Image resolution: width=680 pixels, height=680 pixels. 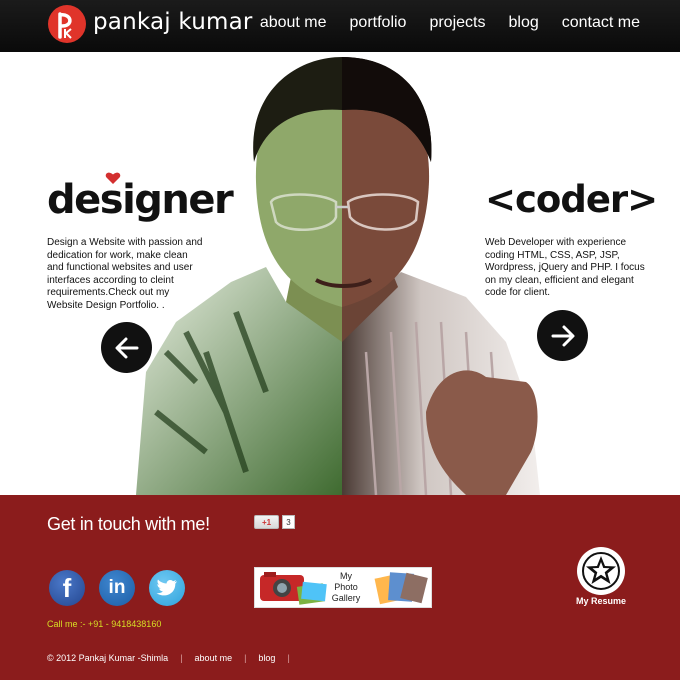 I want to click on coder-arrow-button, so click(x=562, y=335).